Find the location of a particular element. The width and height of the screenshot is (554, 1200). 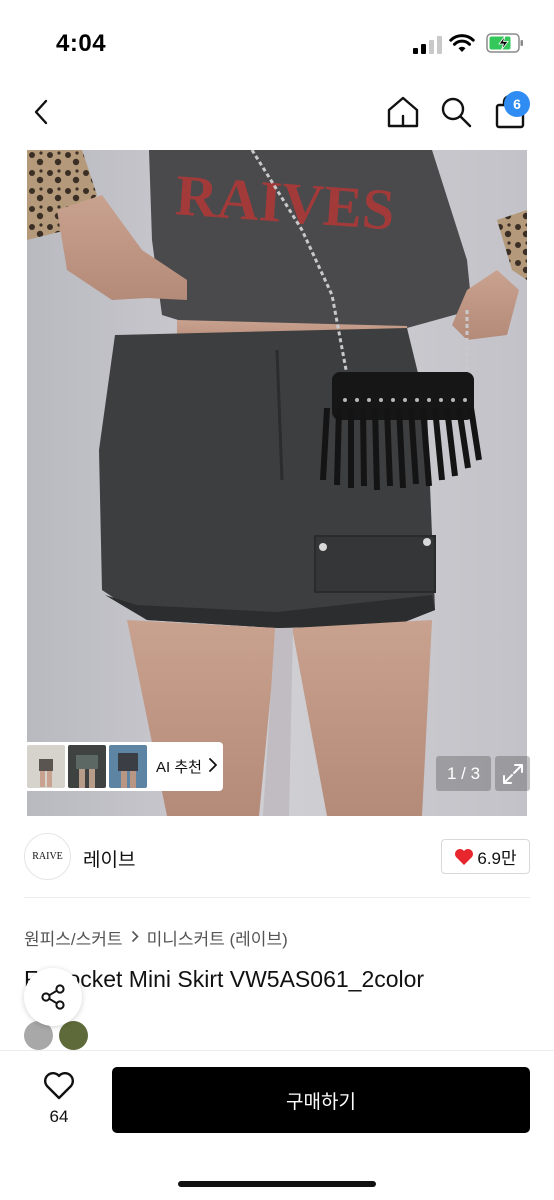

brand-like-button: 6.9만 is located at coordinates (485, 856).